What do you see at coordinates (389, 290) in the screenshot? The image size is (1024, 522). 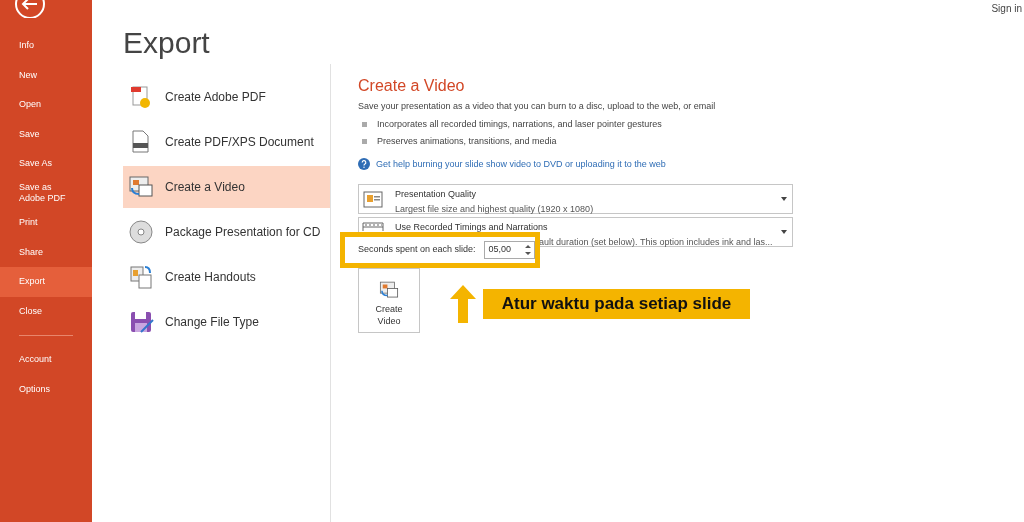 I see `video-icon` at bounding box center [389, 290].